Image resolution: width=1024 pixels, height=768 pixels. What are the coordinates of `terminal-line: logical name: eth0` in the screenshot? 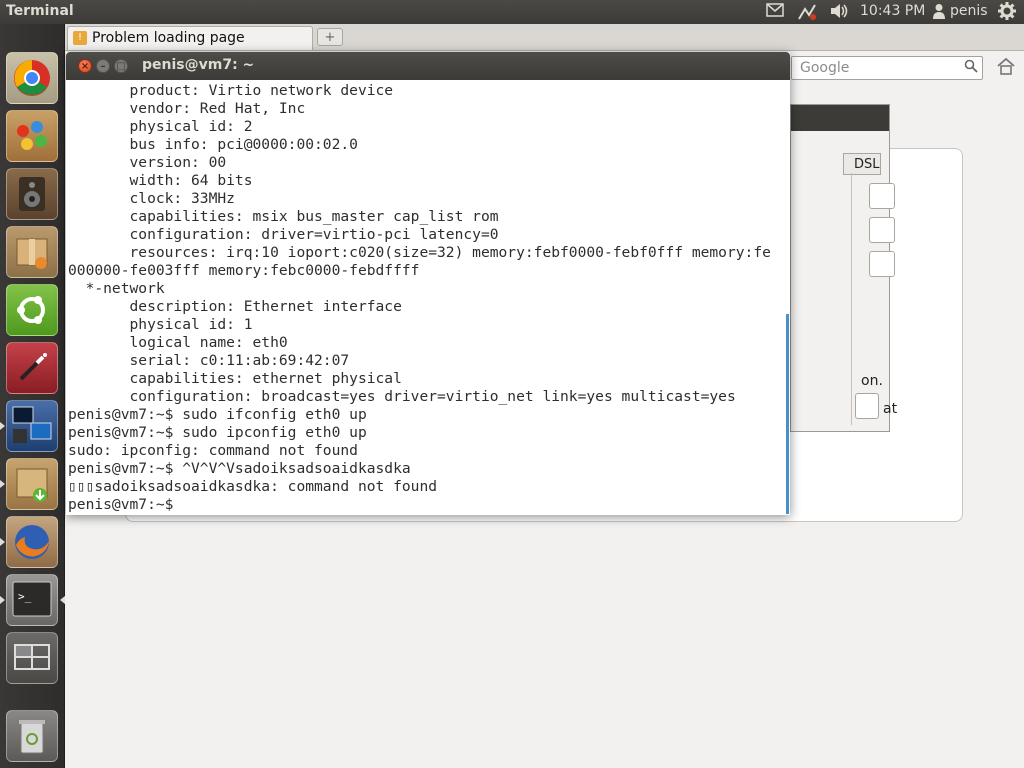 It's located at (178, 342).